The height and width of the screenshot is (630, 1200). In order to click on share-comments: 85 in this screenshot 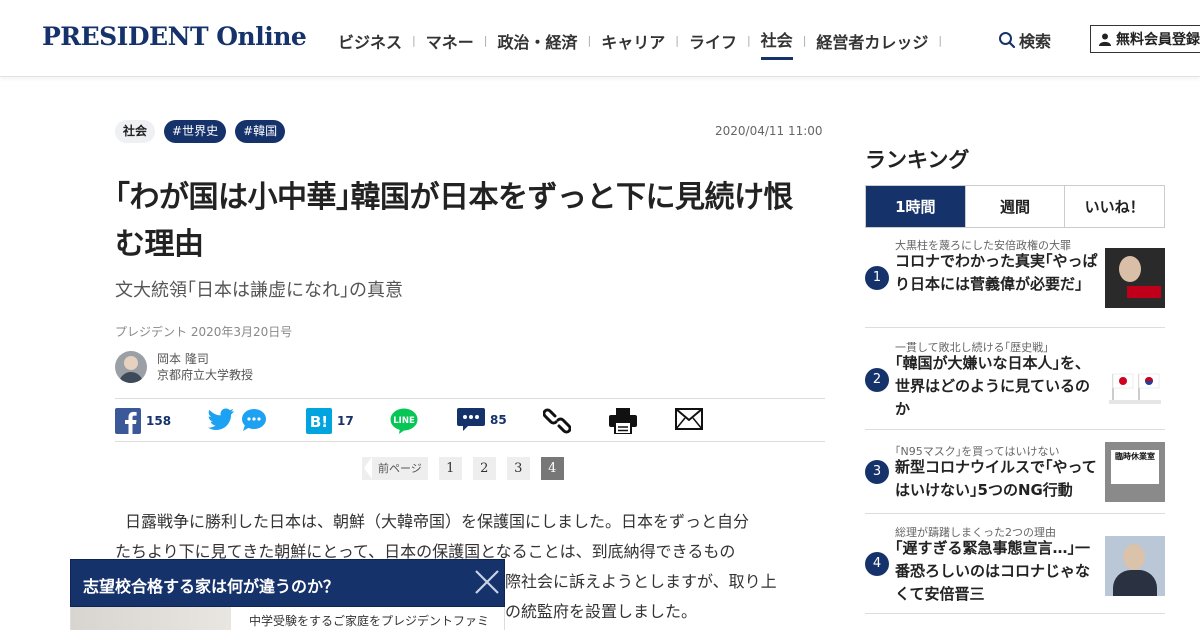, I will do `click(482, 420)`.